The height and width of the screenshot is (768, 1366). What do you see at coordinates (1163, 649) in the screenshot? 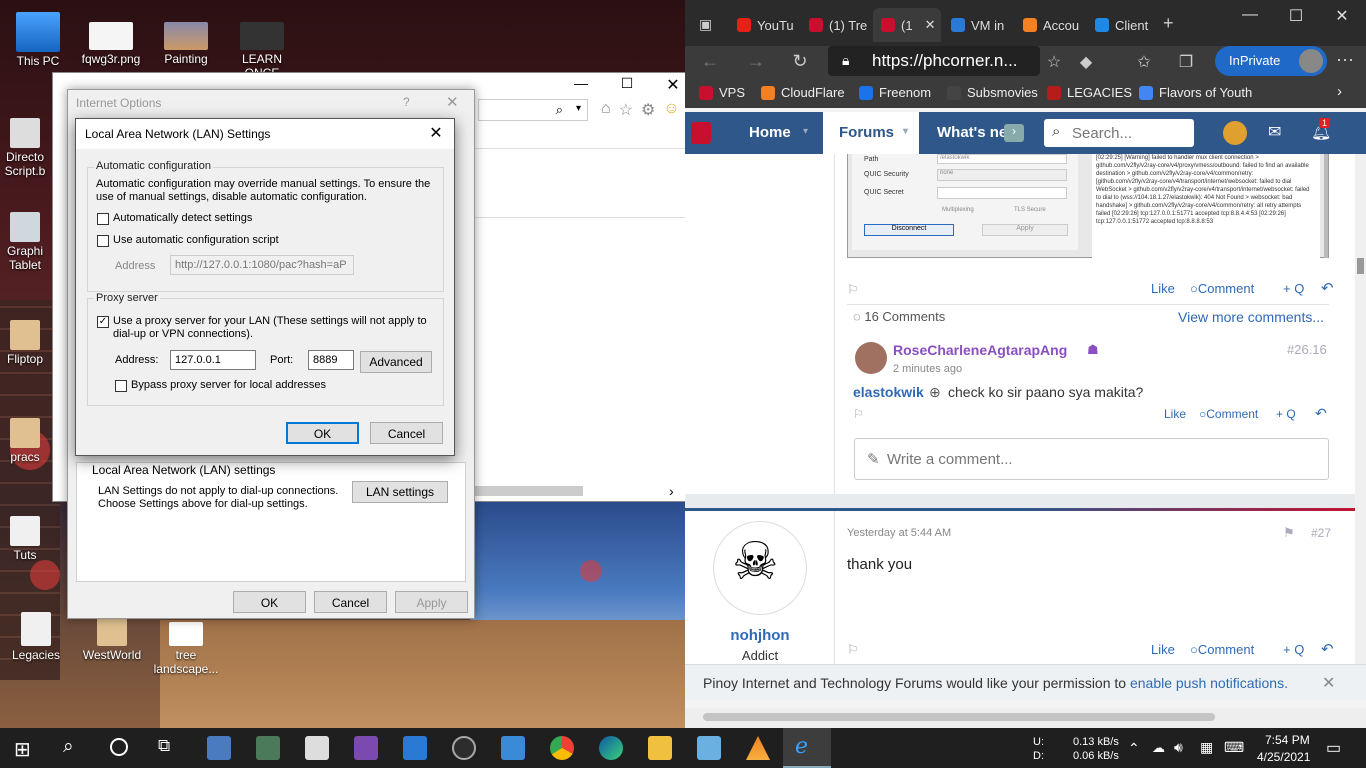
I see `like-button: Like` at bounding box center [1163, 649].